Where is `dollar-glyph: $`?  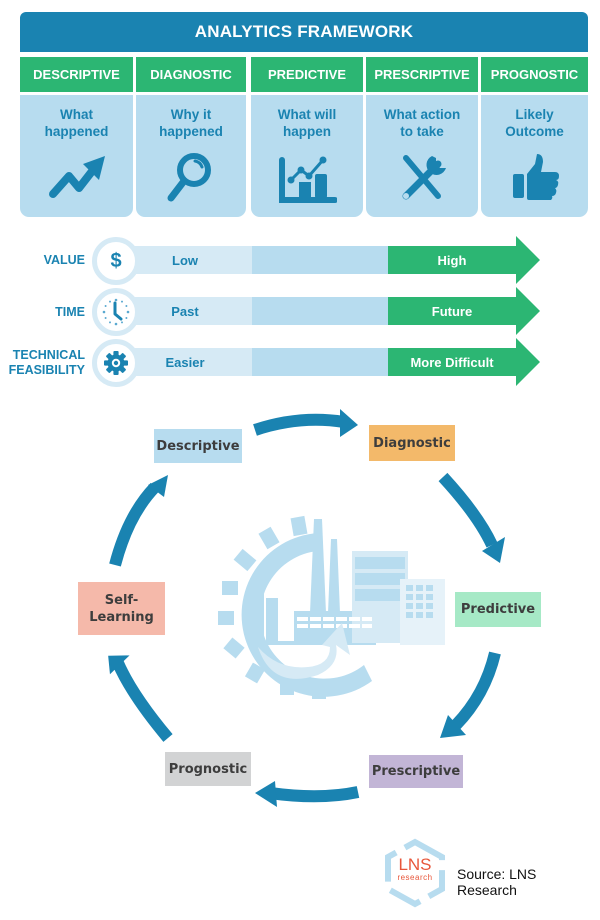 dollar-glyph: $ is located at coordinates (116, 260).